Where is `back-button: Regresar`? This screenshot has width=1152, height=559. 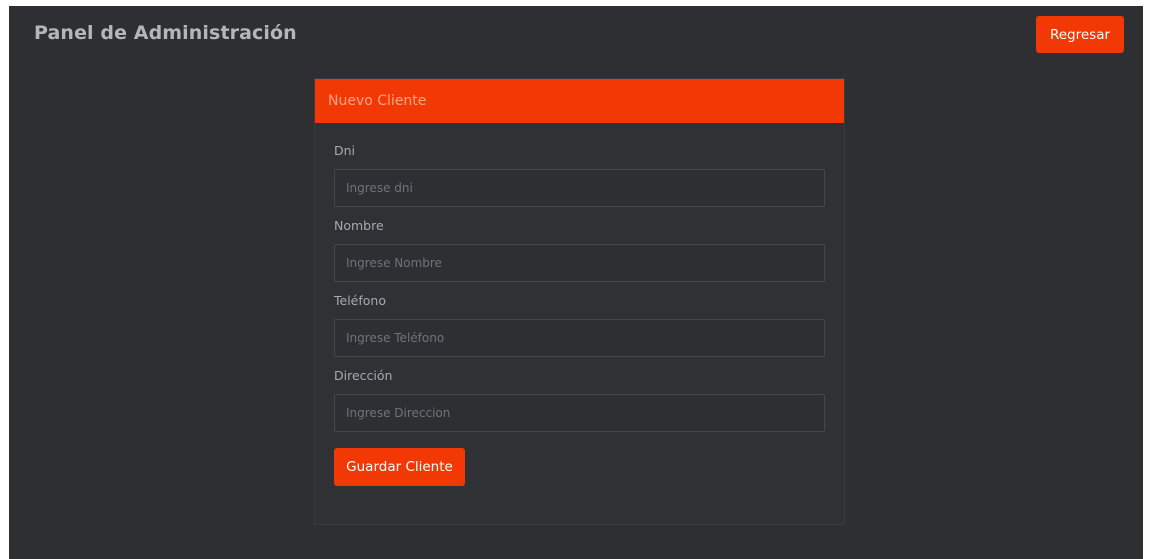
back-button: Regresar is located at coordinates (1080, 34).